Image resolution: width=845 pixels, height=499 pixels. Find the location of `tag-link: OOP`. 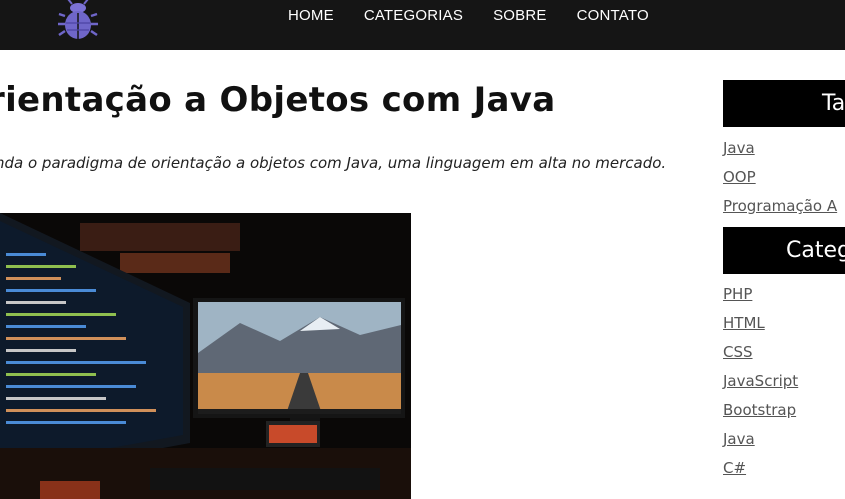

tag-link: OOP is located at coordinates (780, 177).